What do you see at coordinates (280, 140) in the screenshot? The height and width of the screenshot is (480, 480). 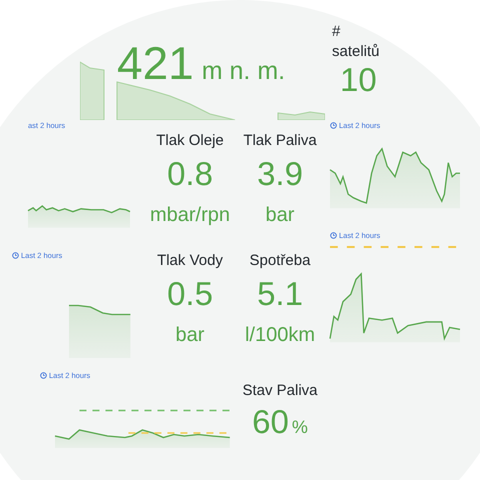 I see `stat-title: Tlak Paliva` at bounding box center [280, 140].